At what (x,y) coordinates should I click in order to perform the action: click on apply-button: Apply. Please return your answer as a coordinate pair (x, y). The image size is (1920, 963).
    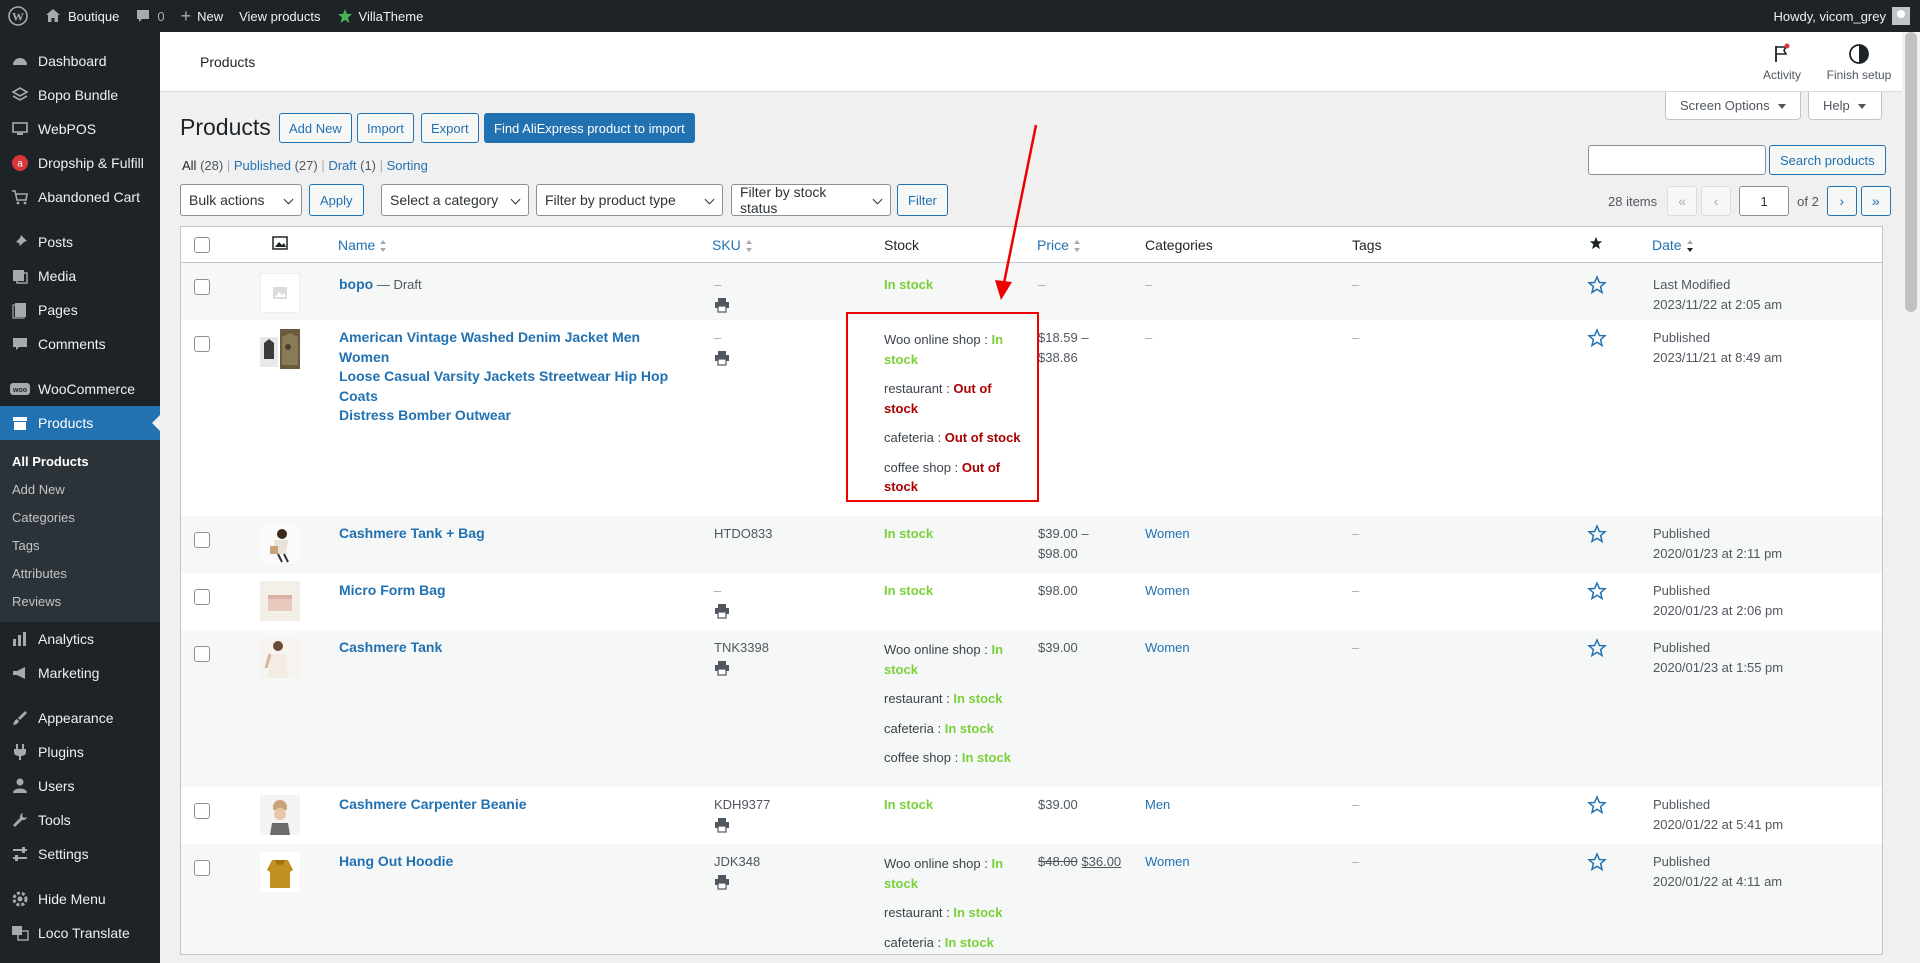
    Looking at the image, I should click on (336, 200).